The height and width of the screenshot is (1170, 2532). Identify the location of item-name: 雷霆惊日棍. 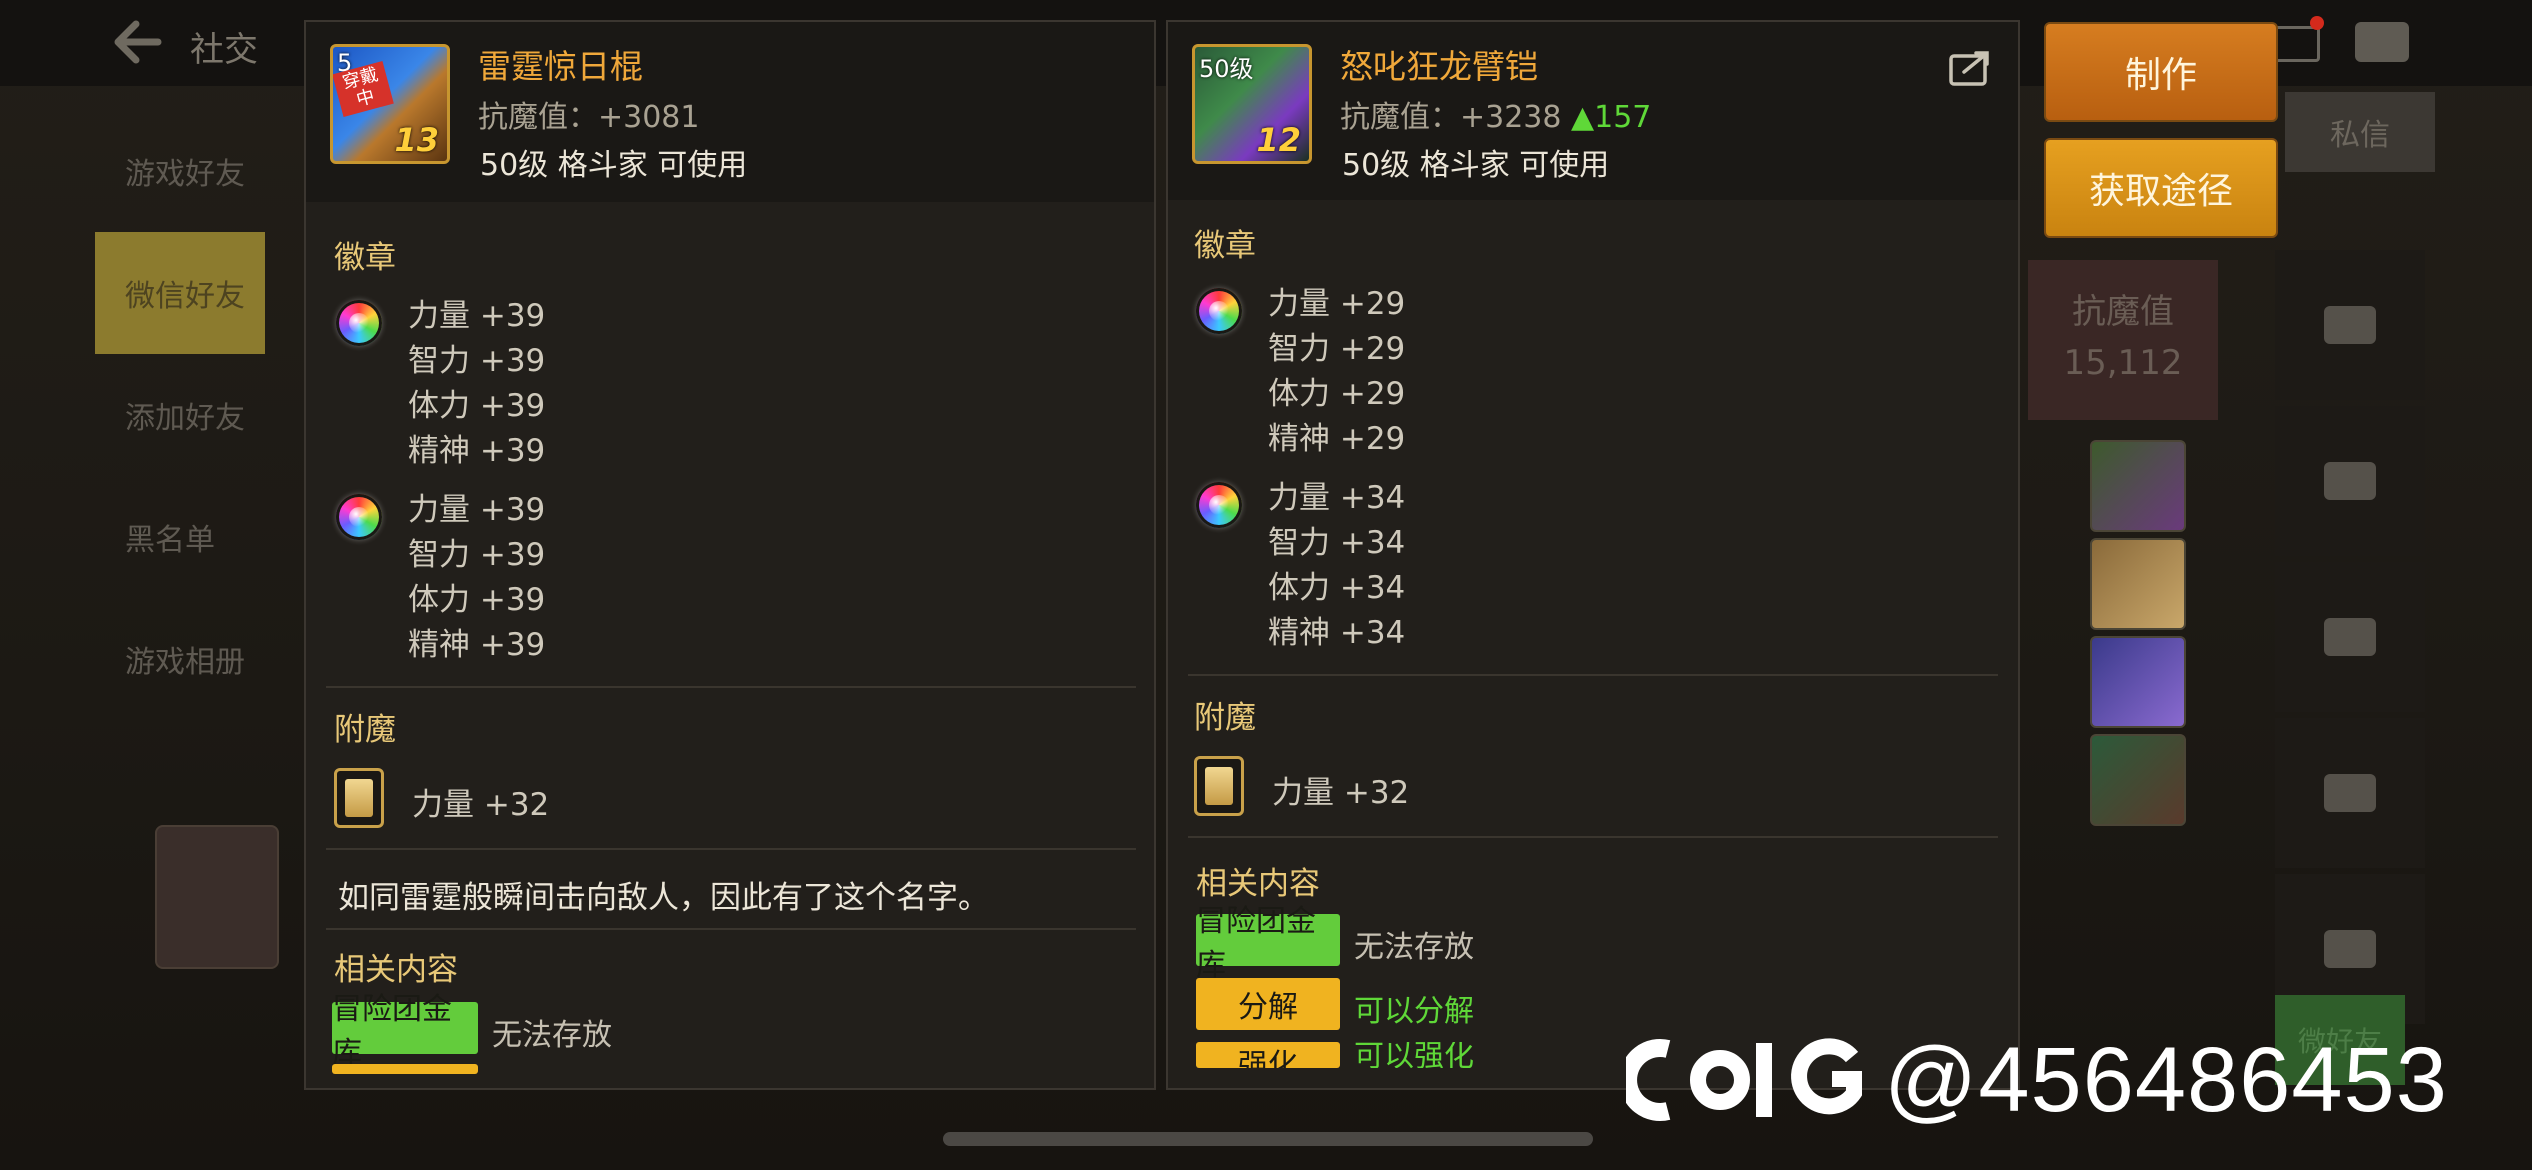
(560, 66).